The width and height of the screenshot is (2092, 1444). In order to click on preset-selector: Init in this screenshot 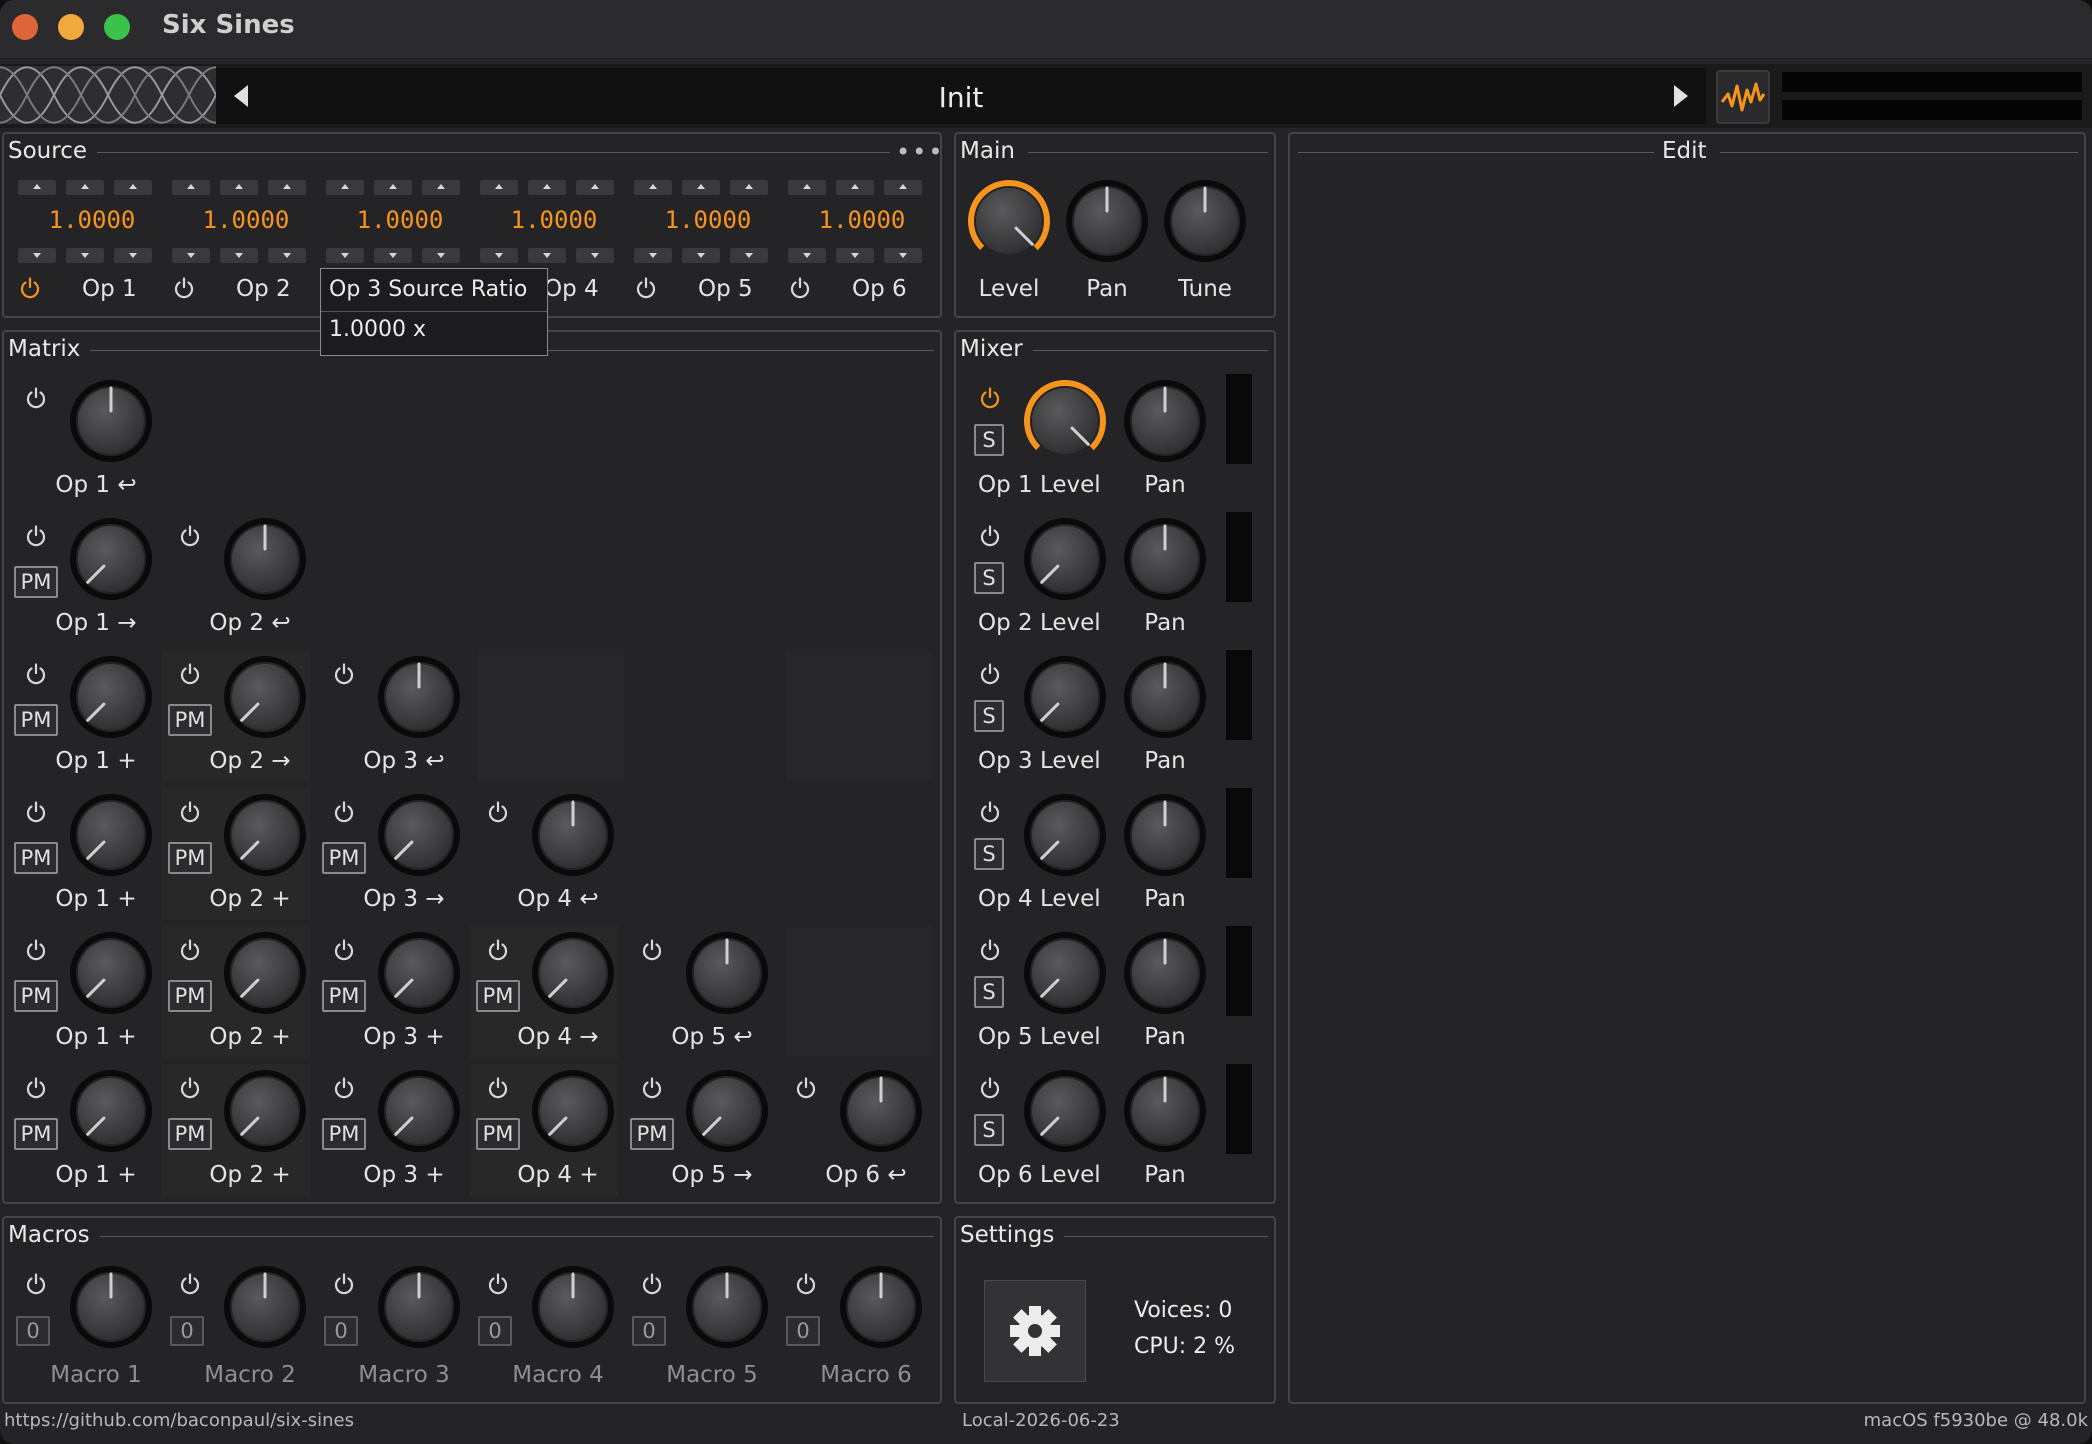, I will do `click(961, 96)`.